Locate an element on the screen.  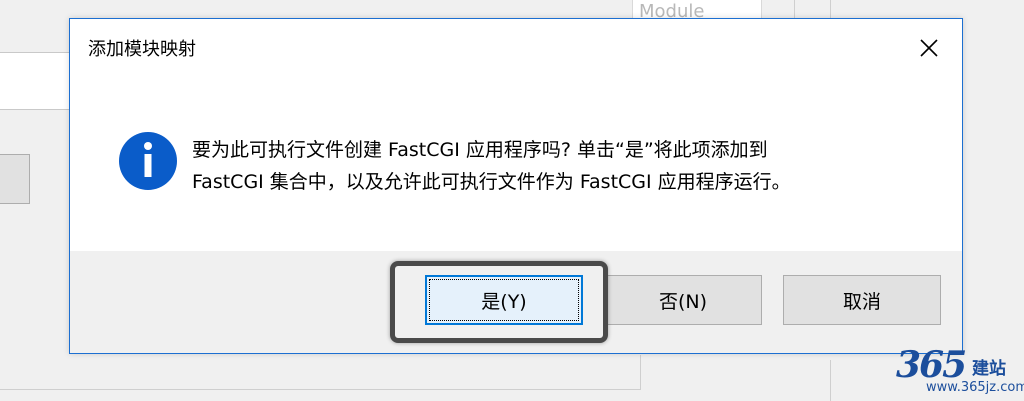
watermark-name: 建站 is located at coordinates (989, 369).